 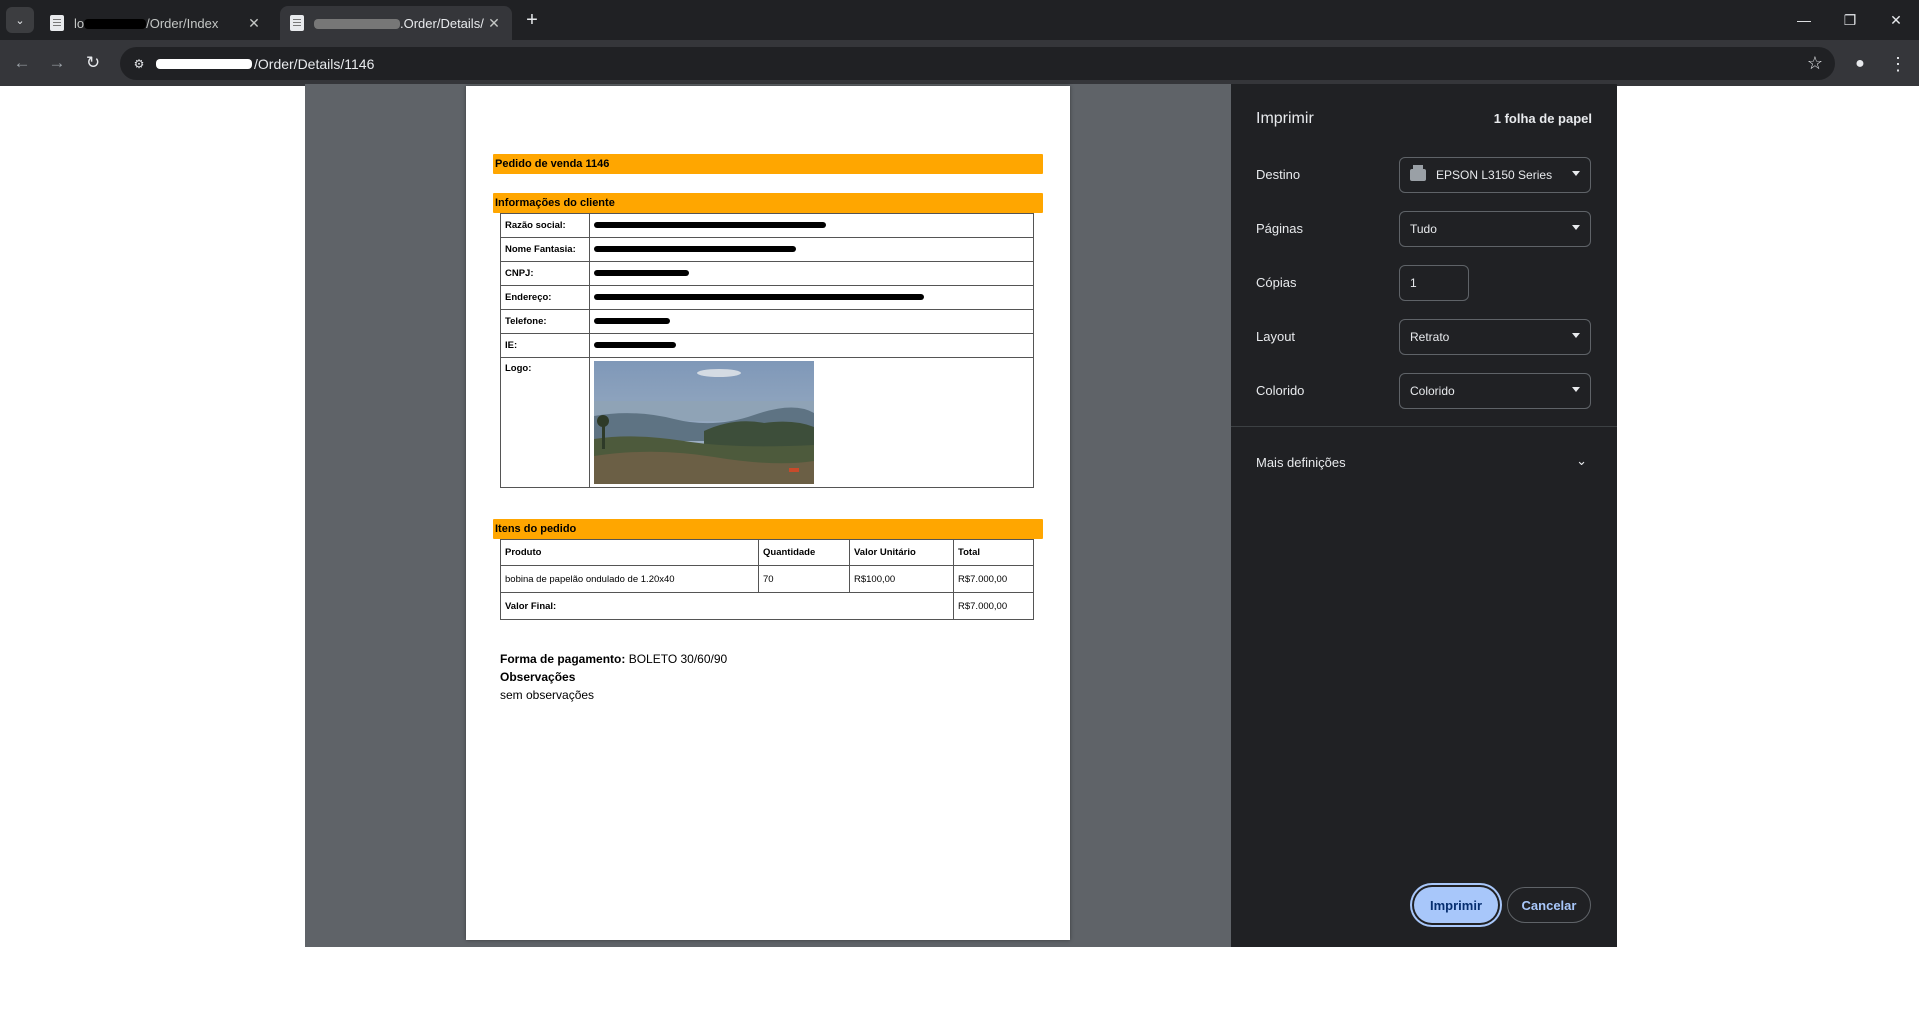 I want to click on table-row: Valor Final: R$7.000,00, so click(x=767, y=606).